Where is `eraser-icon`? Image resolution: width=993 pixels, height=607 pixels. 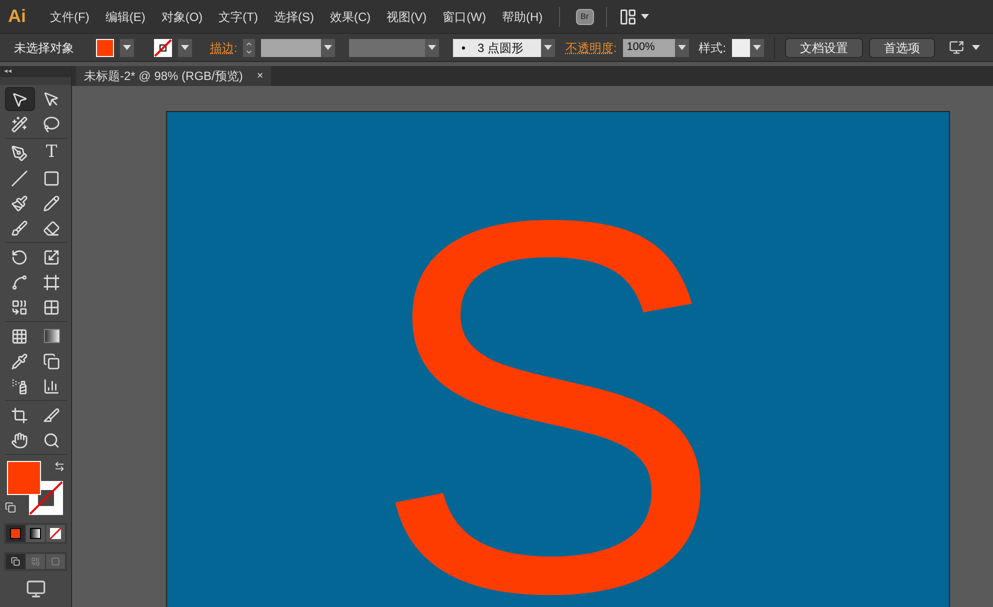
eraser-icon is located at coordinates (51, 228).